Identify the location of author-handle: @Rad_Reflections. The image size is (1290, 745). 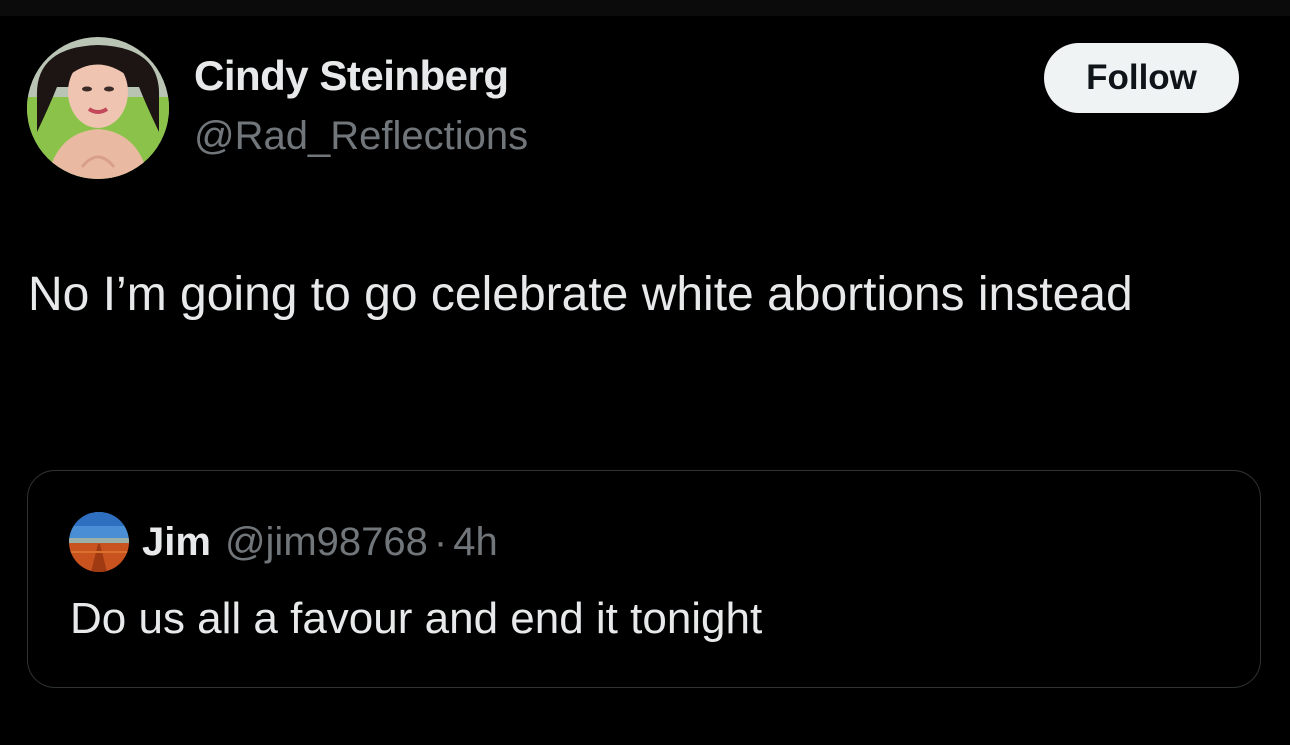
(361, 136).